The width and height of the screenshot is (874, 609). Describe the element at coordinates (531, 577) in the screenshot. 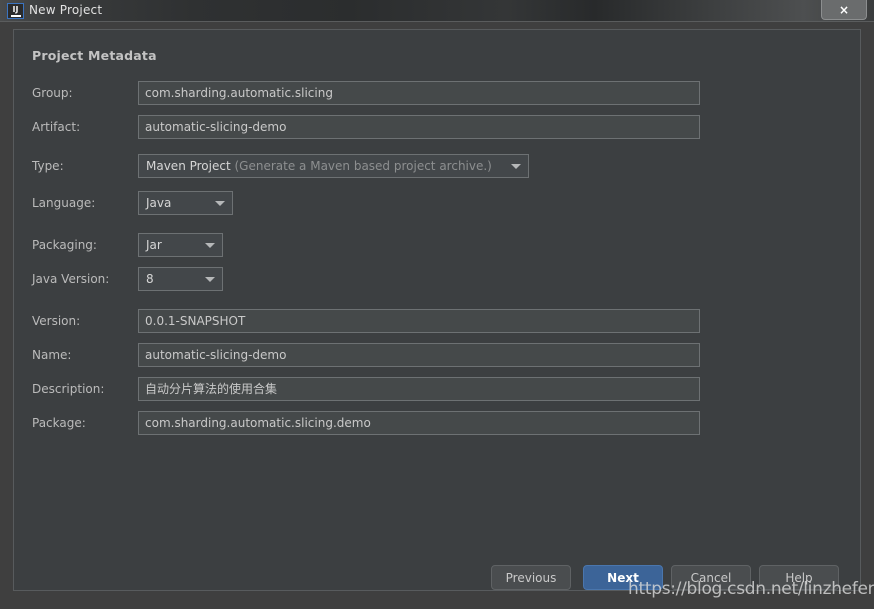

I see `previous-button: Previous` at that location.